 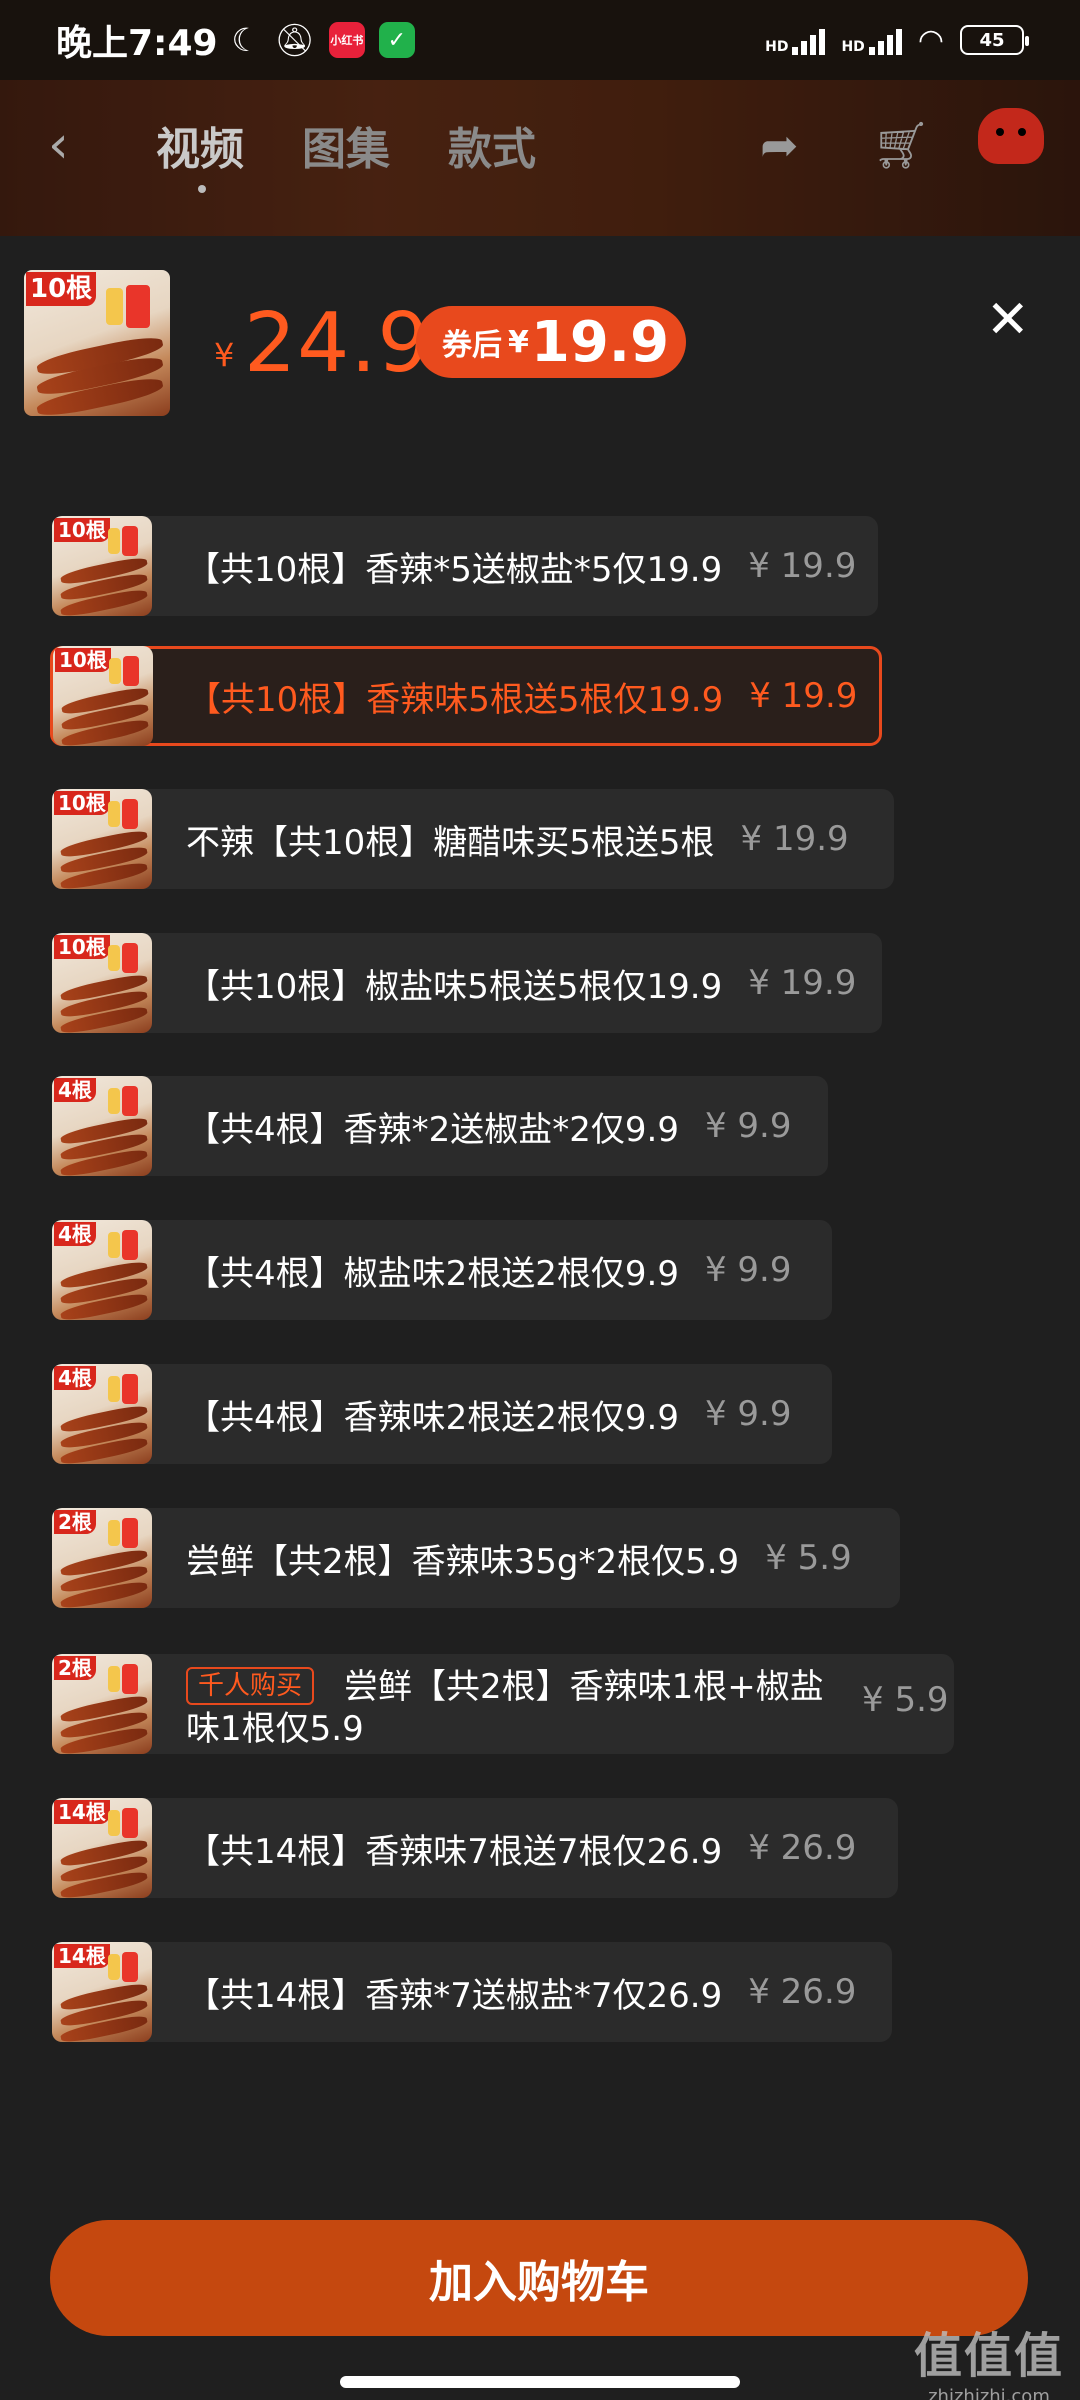 I want to click on add-to-cart-button: 加入购物车, so click(x=539, y=2278).